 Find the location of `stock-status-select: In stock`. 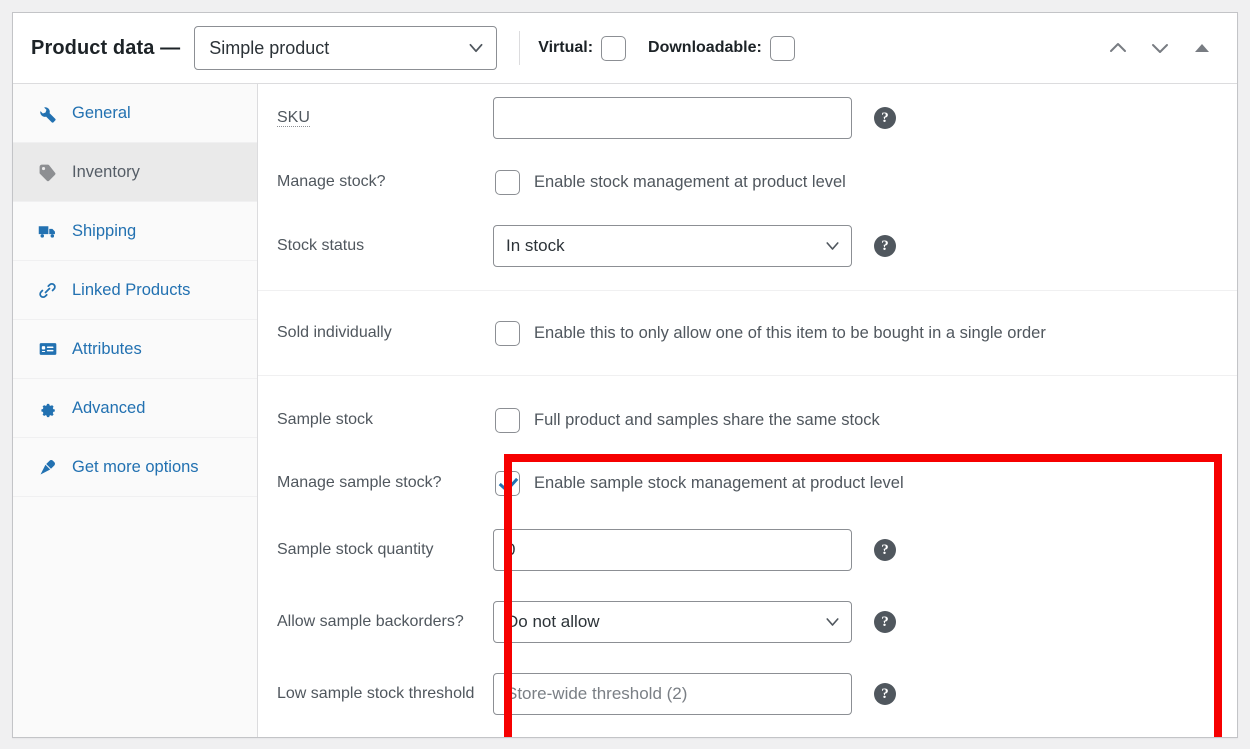

stock-status-select: In stock is located at coordinates (672, 246).